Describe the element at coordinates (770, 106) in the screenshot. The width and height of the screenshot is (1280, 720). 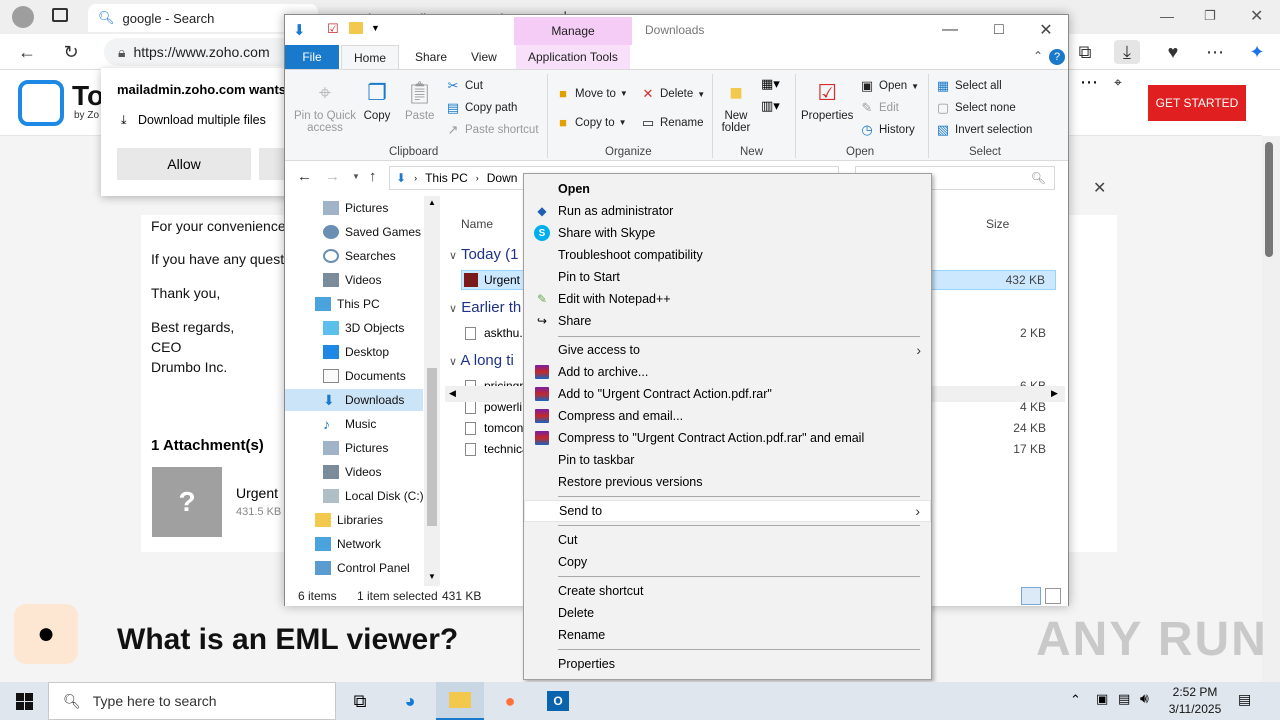
I see `easy-access-icon: ▥▾` at that location.